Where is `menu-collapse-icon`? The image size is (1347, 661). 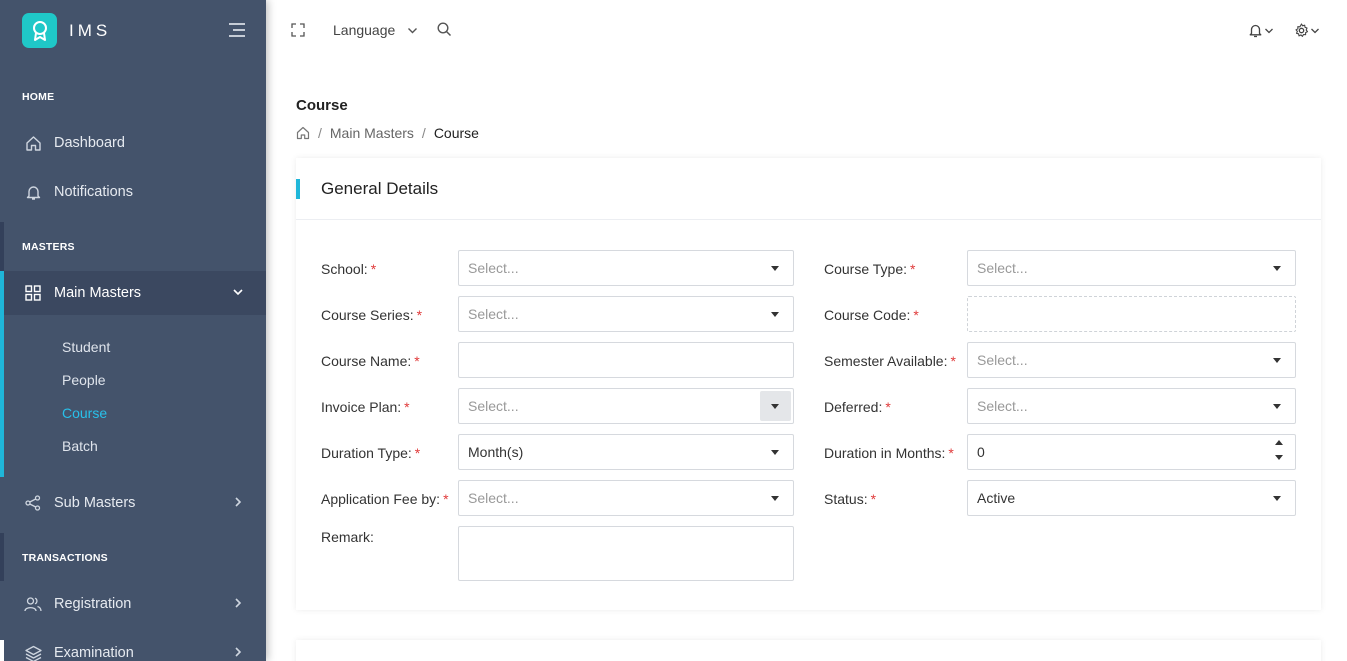
menu-collapse-icon is located at coordinates (237, 30).